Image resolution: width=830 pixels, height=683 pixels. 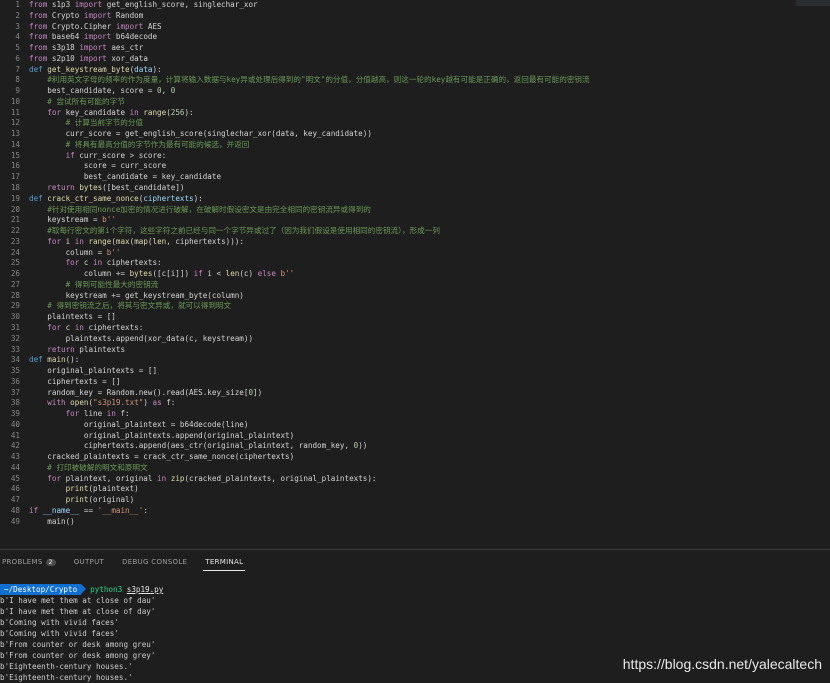 I want to click on code-text: original_plaintext = b64decode(line), so click(x=139, y=424).